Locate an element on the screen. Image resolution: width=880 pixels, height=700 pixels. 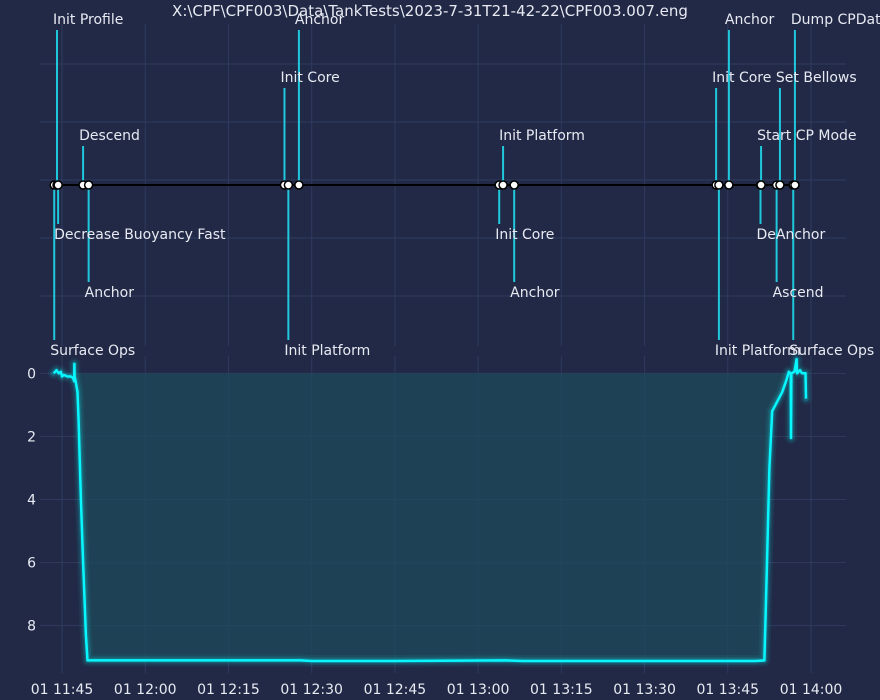
y-tick-label: 4 is located at coordinates (31, 501).